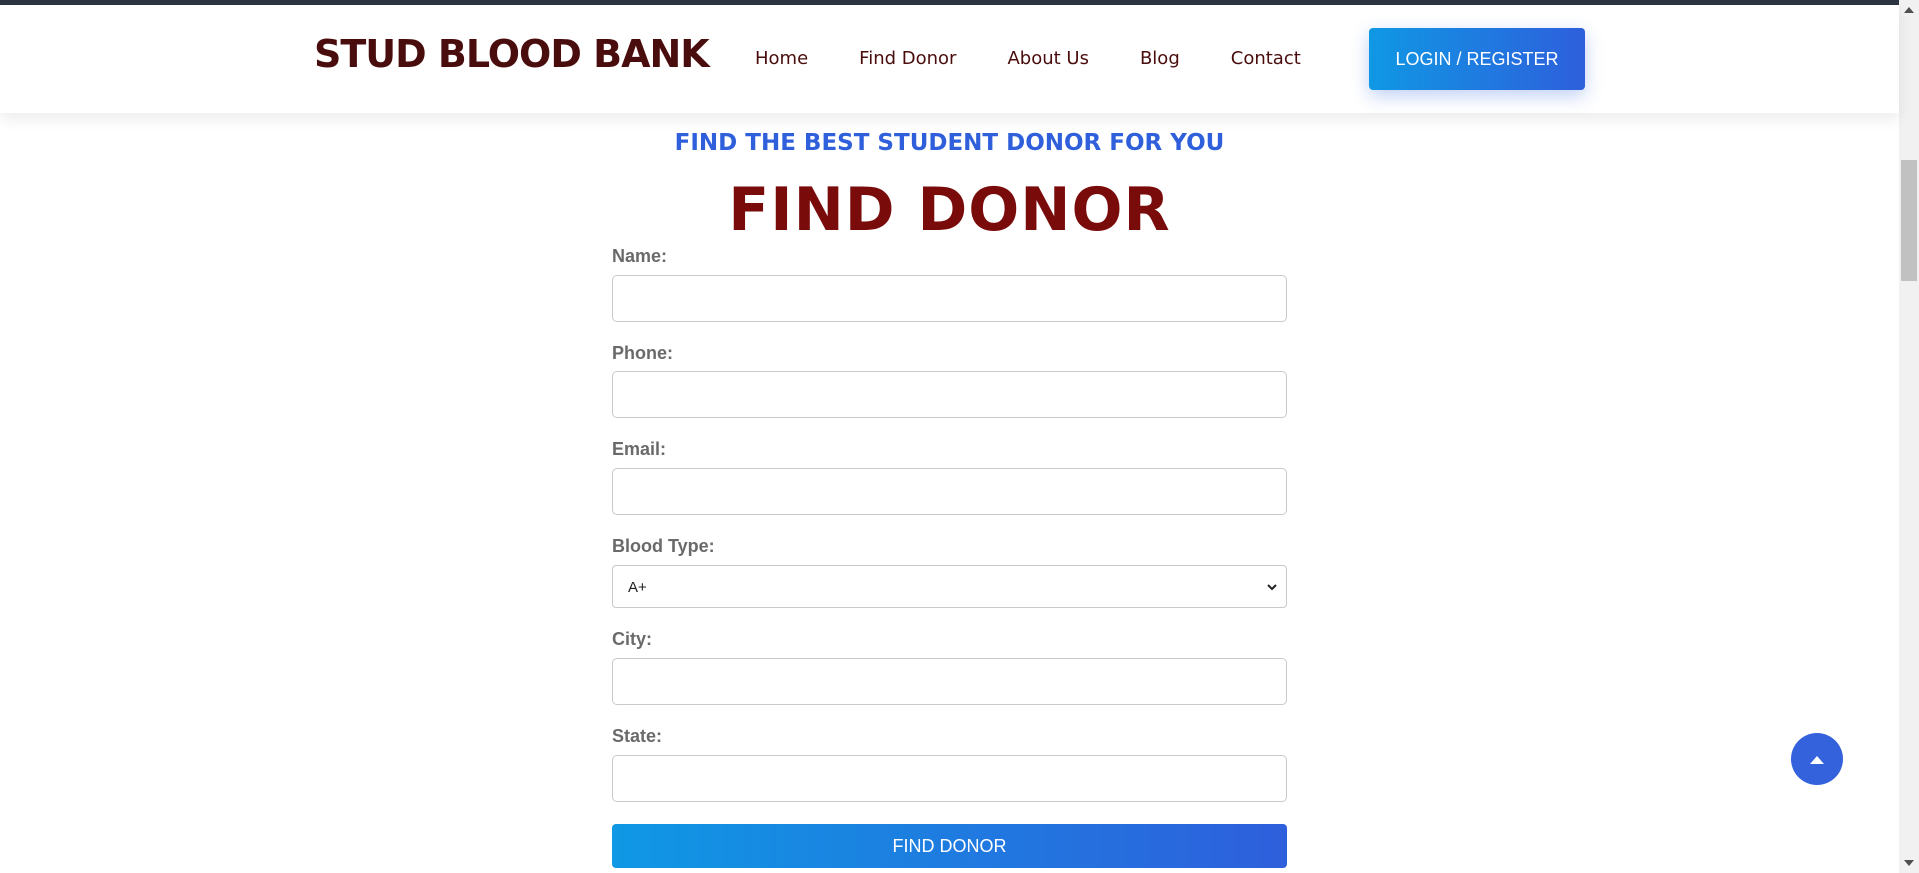 Image resolution: width=1919 pixels, height=873 pixels. I want to click on nav-home: Home, so click(781, 59).